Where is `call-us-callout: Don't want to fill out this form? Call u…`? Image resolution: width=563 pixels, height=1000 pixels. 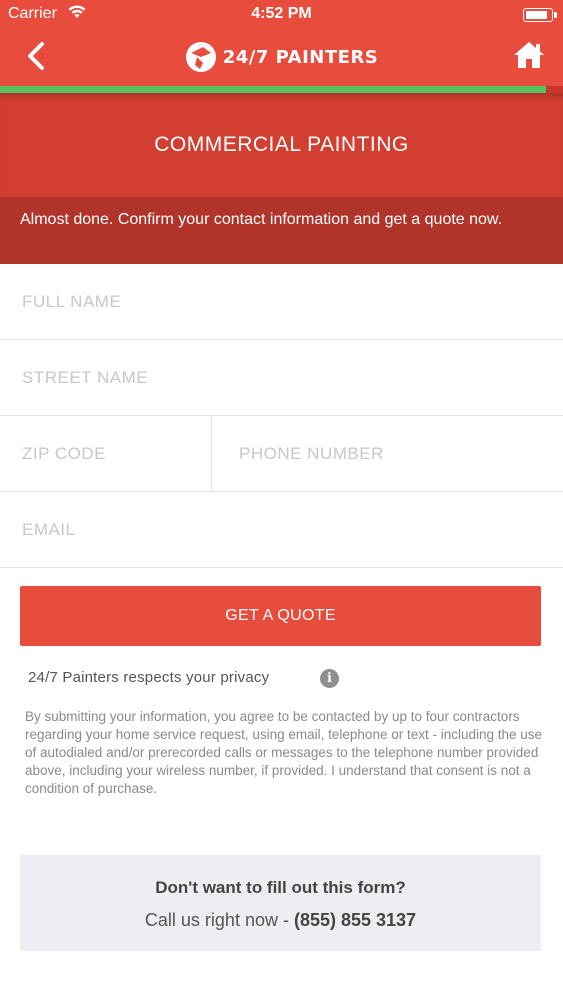
call-us-callout: Don't want to fill out this form? Call u… is located at coordinates (280, 903).